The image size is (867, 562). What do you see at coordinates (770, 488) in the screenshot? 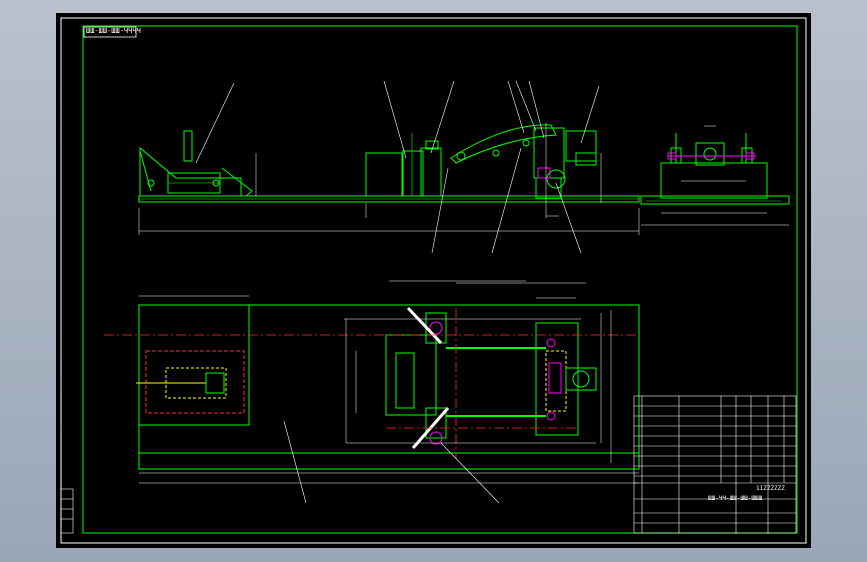
I see `drawing-name: 11ZZZZZZ` at bounding box center [770, 488].